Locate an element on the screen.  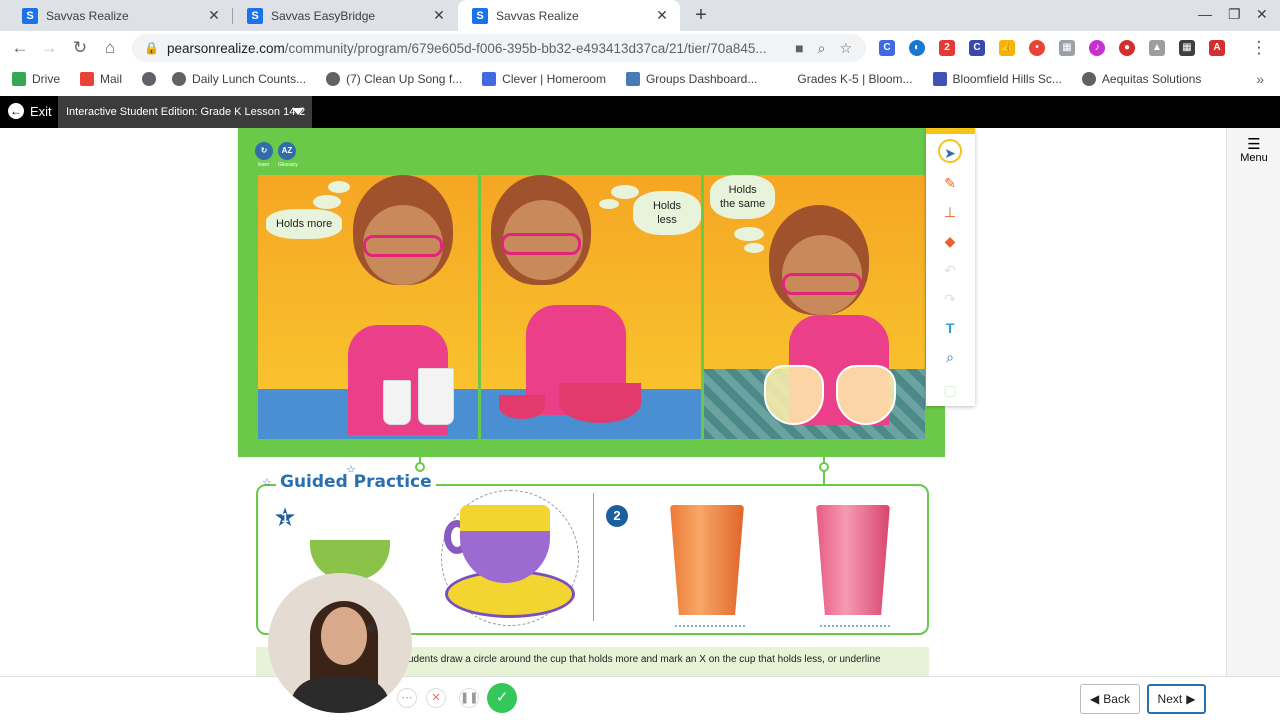
problem-divider is located at coordinates (593, 557).